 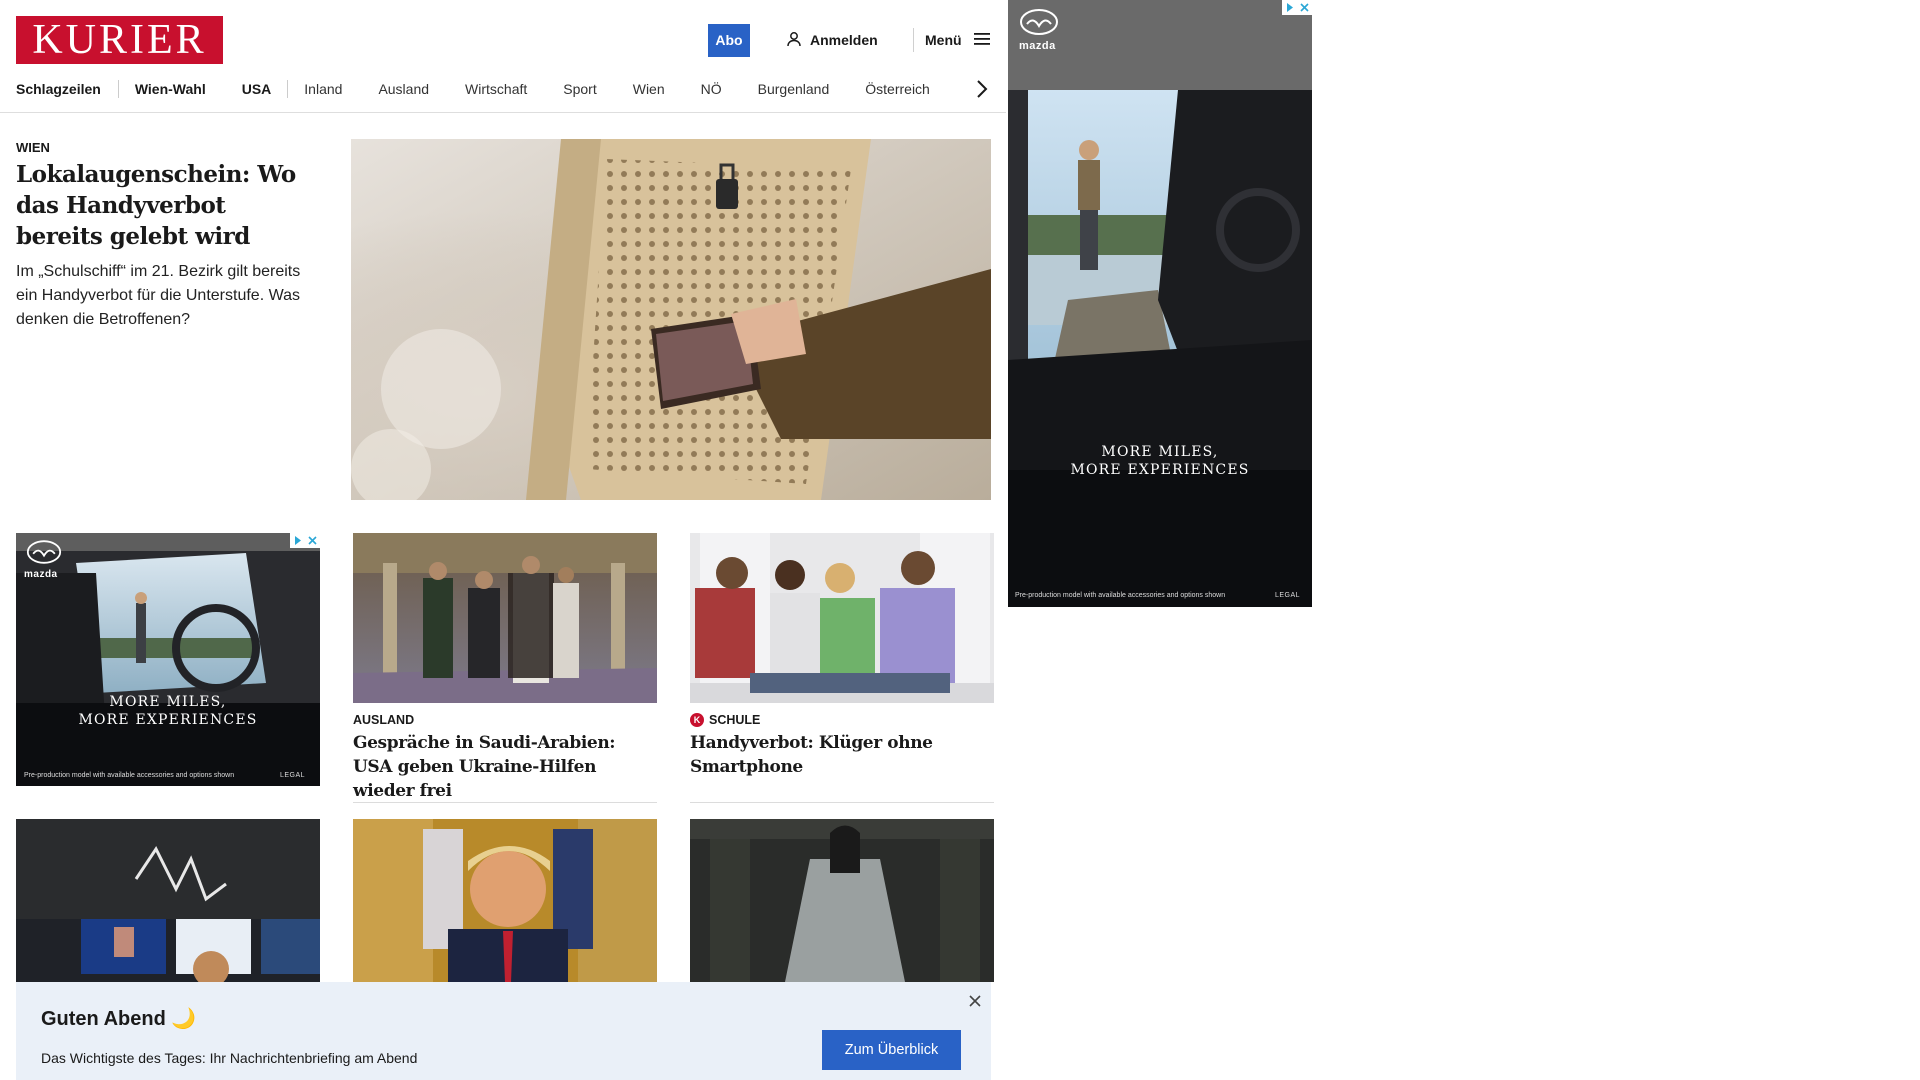 I want to click on briefing-close-button, so click(x=975, y=1001).